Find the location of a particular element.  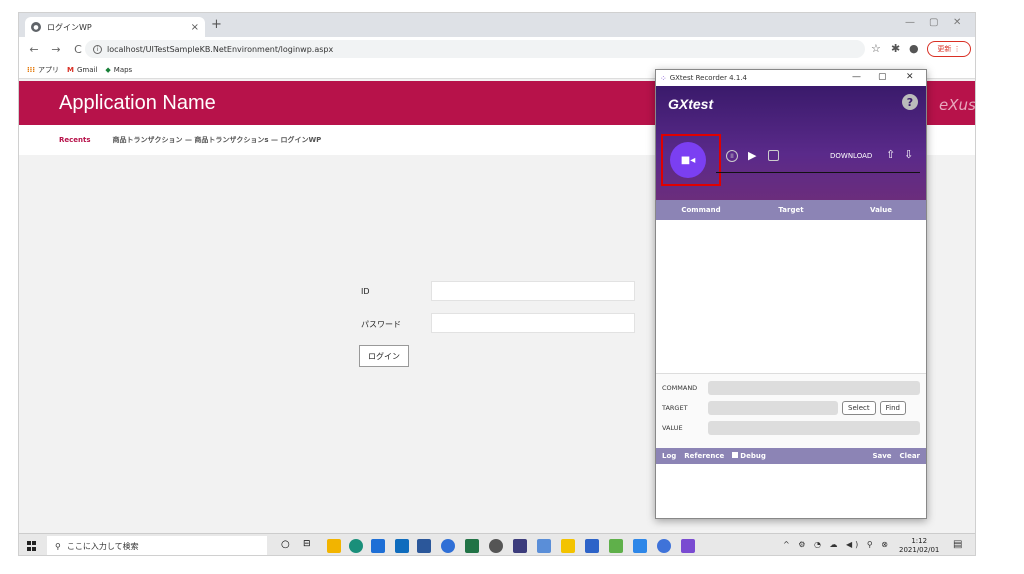

find-button: Find is located at coordinates (892, 408).